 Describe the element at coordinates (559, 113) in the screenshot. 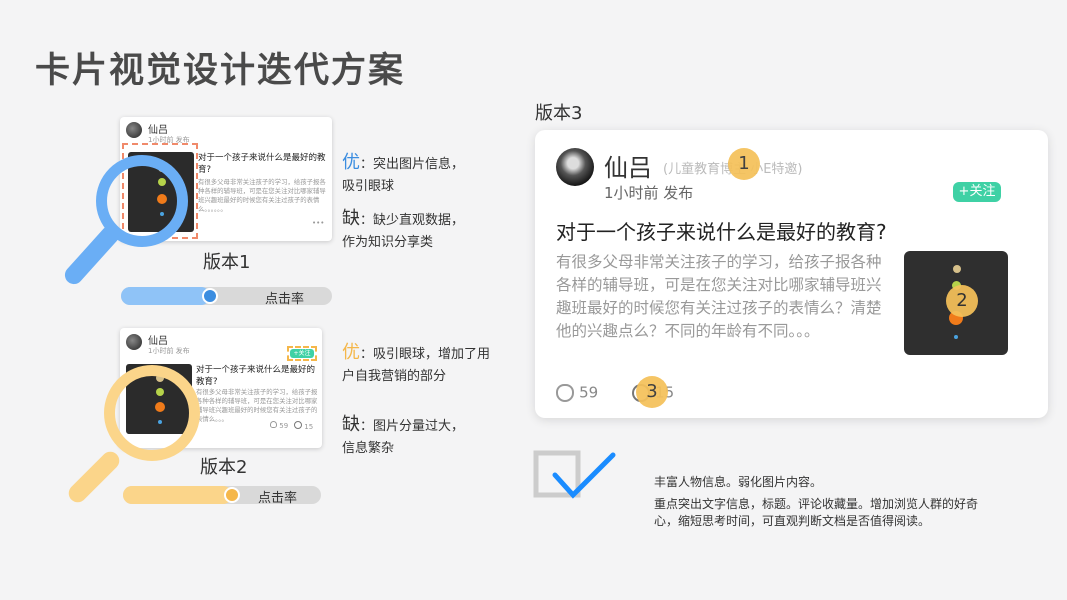

I see `version3-label: 版本3` at that location.